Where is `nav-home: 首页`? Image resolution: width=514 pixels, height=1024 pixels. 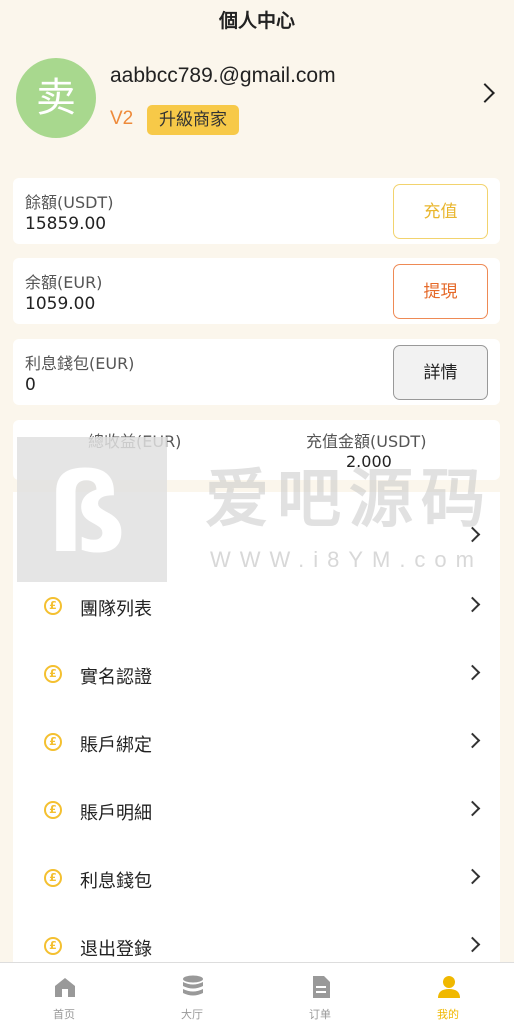
nav-home: 首页 is located at coordinates (64, 993).